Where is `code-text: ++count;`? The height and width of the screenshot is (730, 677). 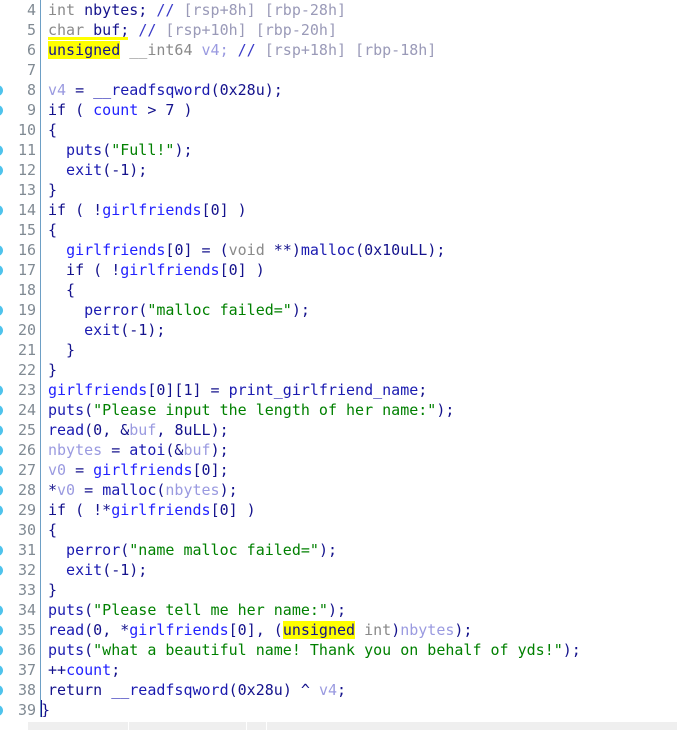 code-text: ++count; is located at coordinates (84, 670).